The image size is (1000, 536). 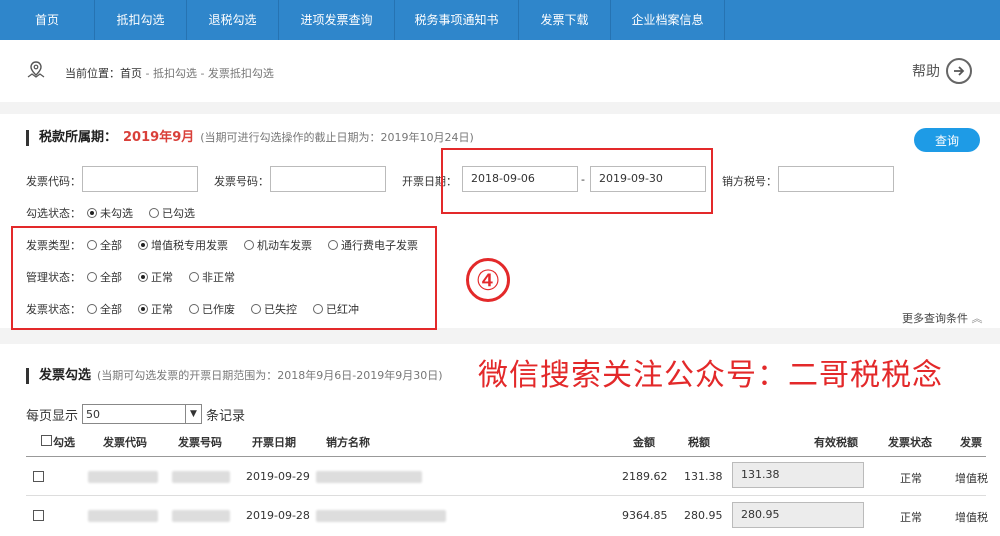 I want to click on radio-manage-abnormal: 非正常, so click(x=210, y=277).